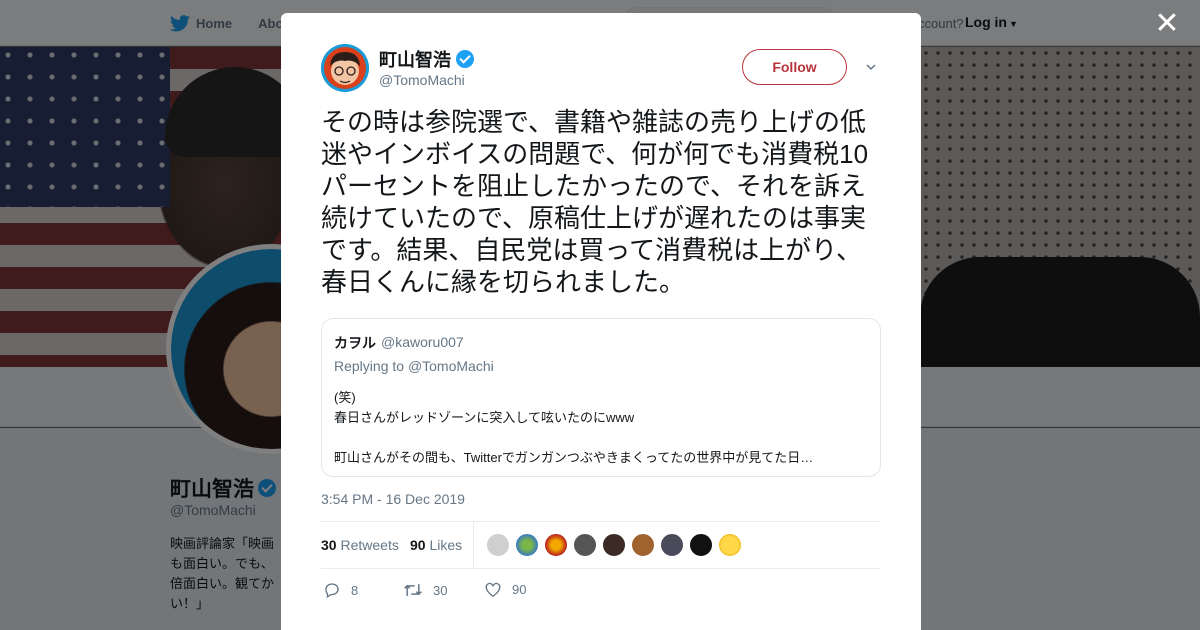 The width and height of the screenshot is (1200, 630). What do you see at coordinates (340, 590) in the screenshot?
I see `reply-button: 8` at bounding box center [340, 590].